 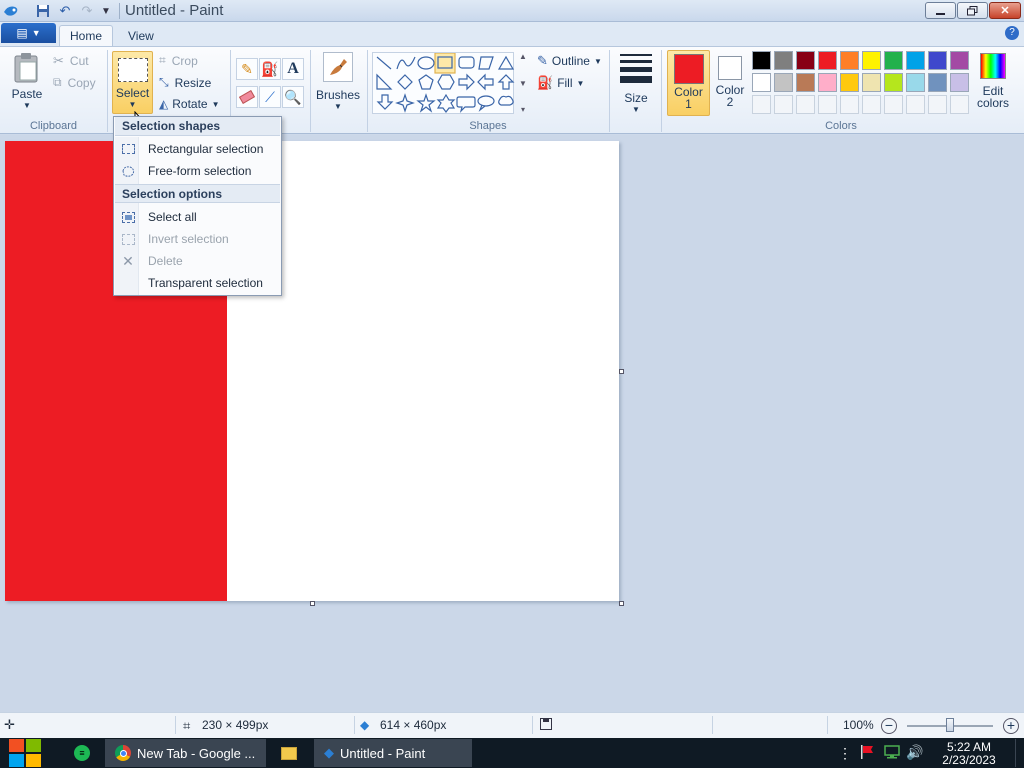 I want to click on freeform-selection-item: Free-form selection, so click(x=197, y=171).